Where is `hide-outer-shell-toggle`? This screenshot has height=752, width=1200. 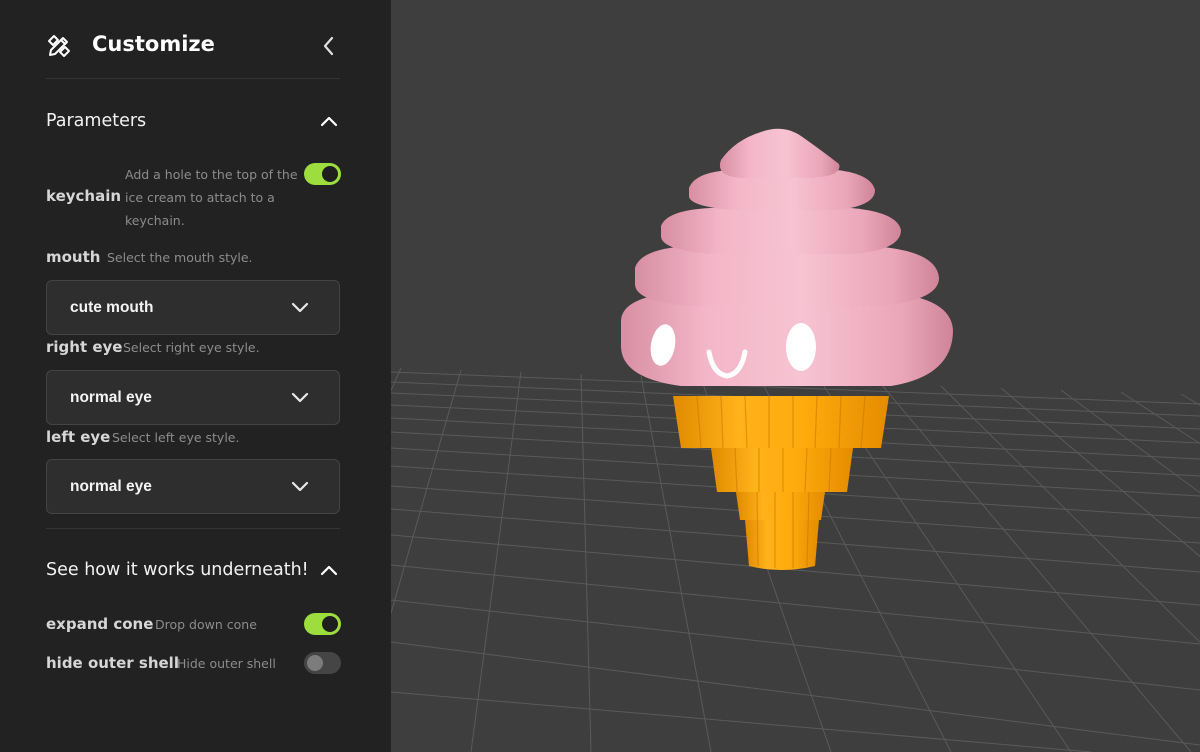 hide-outer-shell-toggle is located at coordinates (322, 663).